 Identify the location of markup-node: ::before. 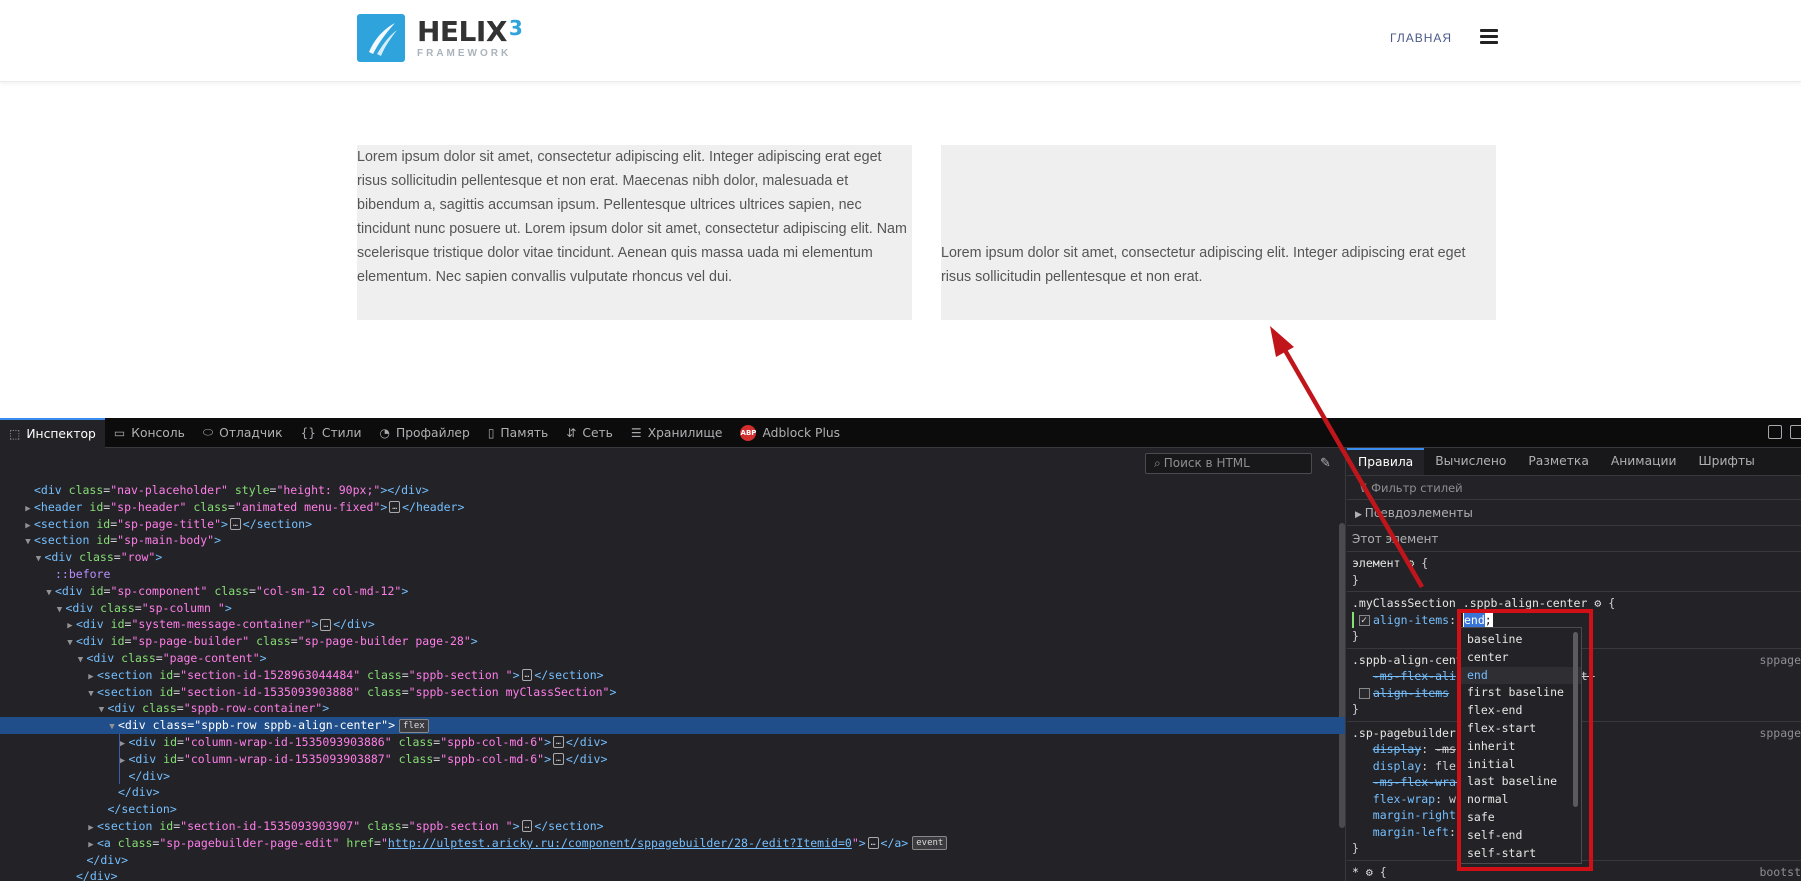
(672, 574).